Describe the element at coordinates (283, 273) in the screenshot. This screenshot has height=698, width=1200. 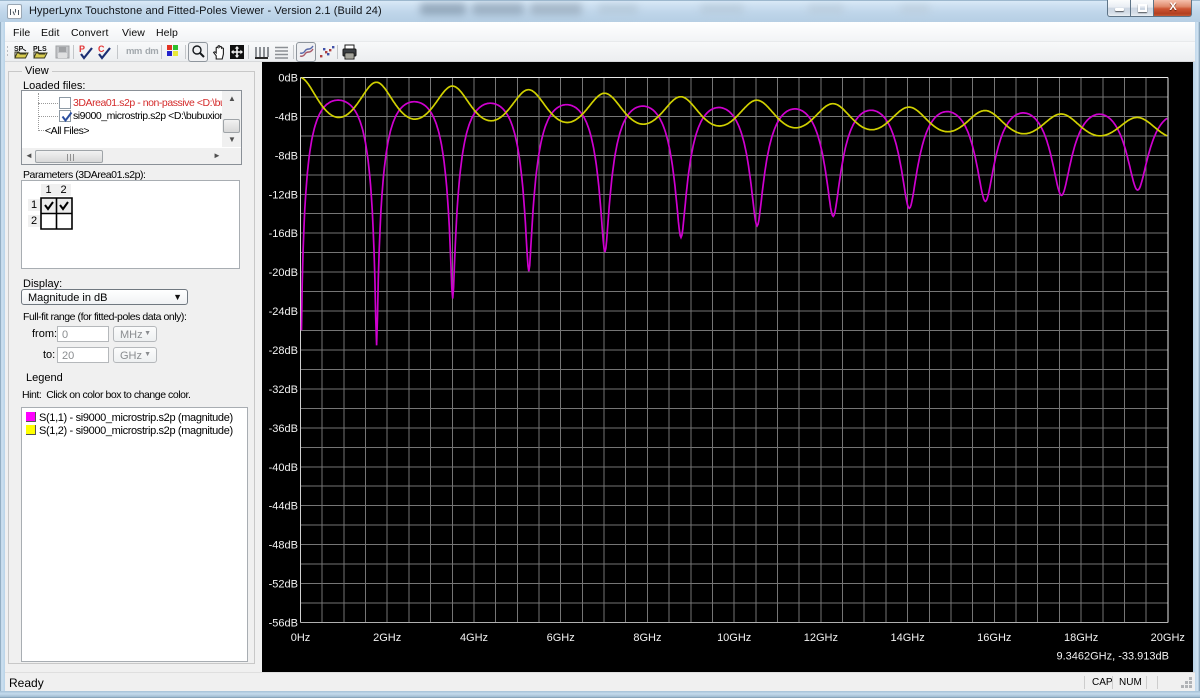
I see `svg-text: -20dB` at that location.